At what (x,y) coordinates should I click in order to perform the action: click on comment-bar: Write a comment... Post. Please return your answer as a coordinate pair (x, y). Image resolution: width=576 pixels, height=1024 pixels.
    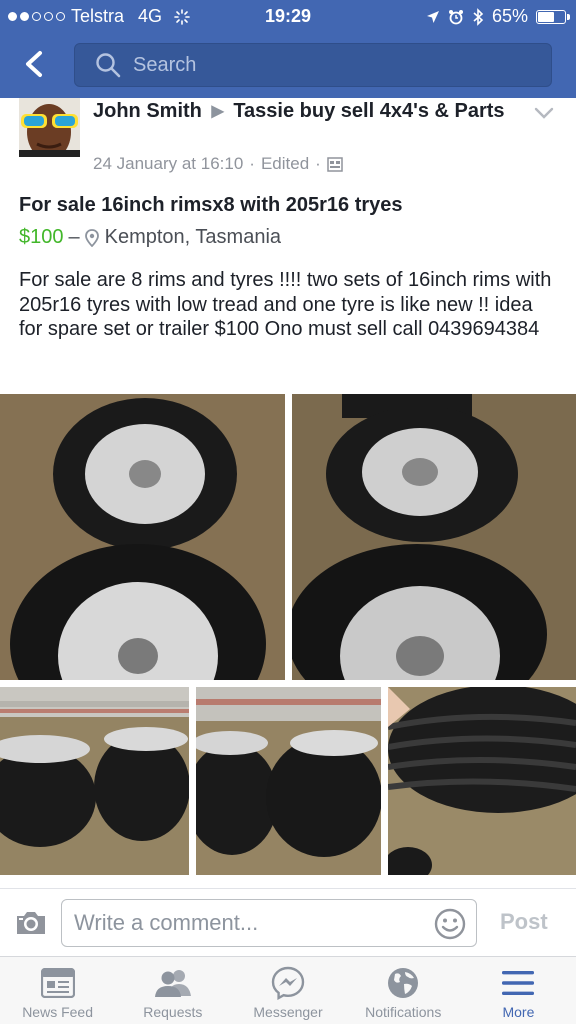
    Looking at the image, I should click on (288, 922).